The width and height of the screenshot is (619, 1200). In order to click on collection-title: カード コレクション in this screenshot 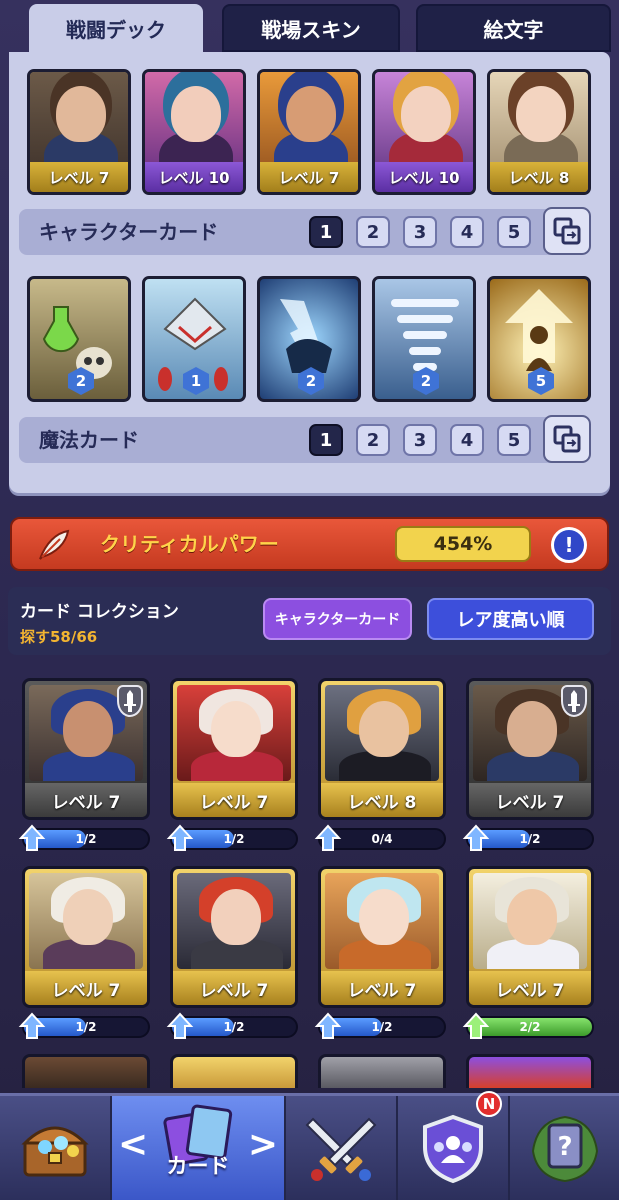, I will do `click(99, 612)`.